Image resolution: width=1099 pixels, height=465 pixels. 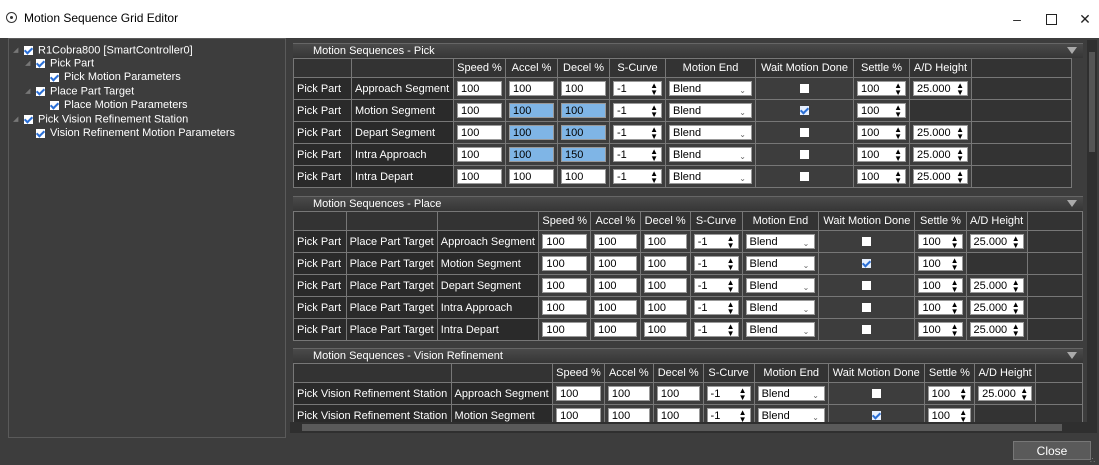 What do you see at coordinates (103, 50) in the screenshot?
I see `tree-node: ◢ R1Cobra800 [SmartController0]` at bounding box center [103, 50].